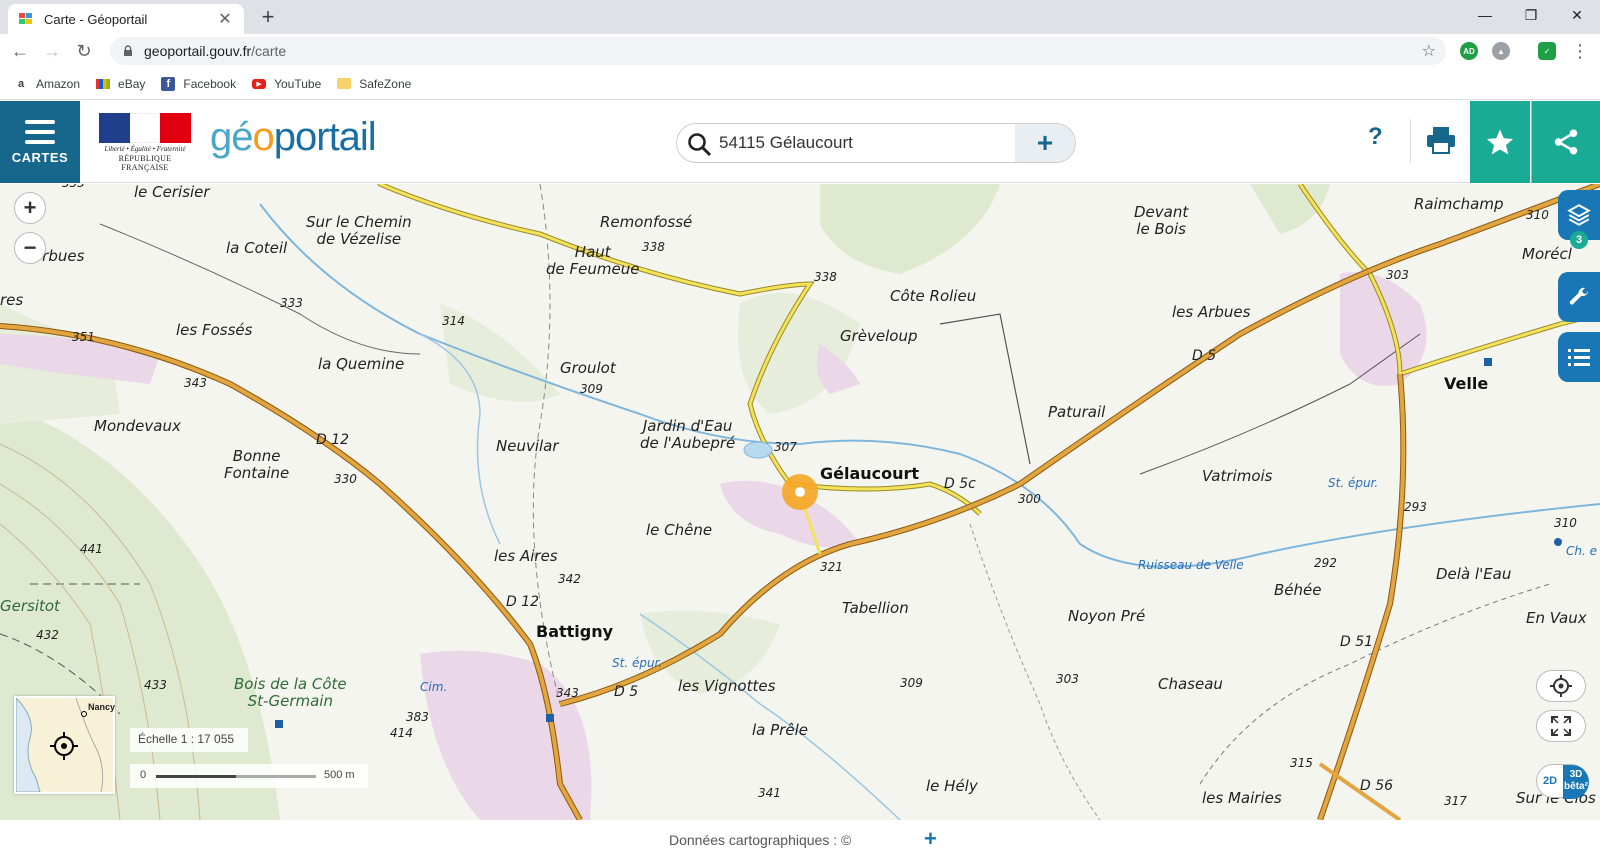 The image size is (1600, 860). I want to click on share-icon, so click(1566, 142).